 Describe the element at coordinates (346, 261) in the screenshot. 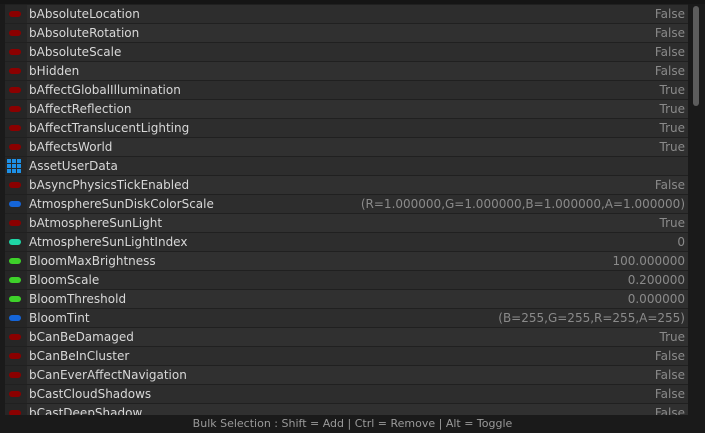

I see `property-row: BloomMaxBrightness 100.000000` at that location.